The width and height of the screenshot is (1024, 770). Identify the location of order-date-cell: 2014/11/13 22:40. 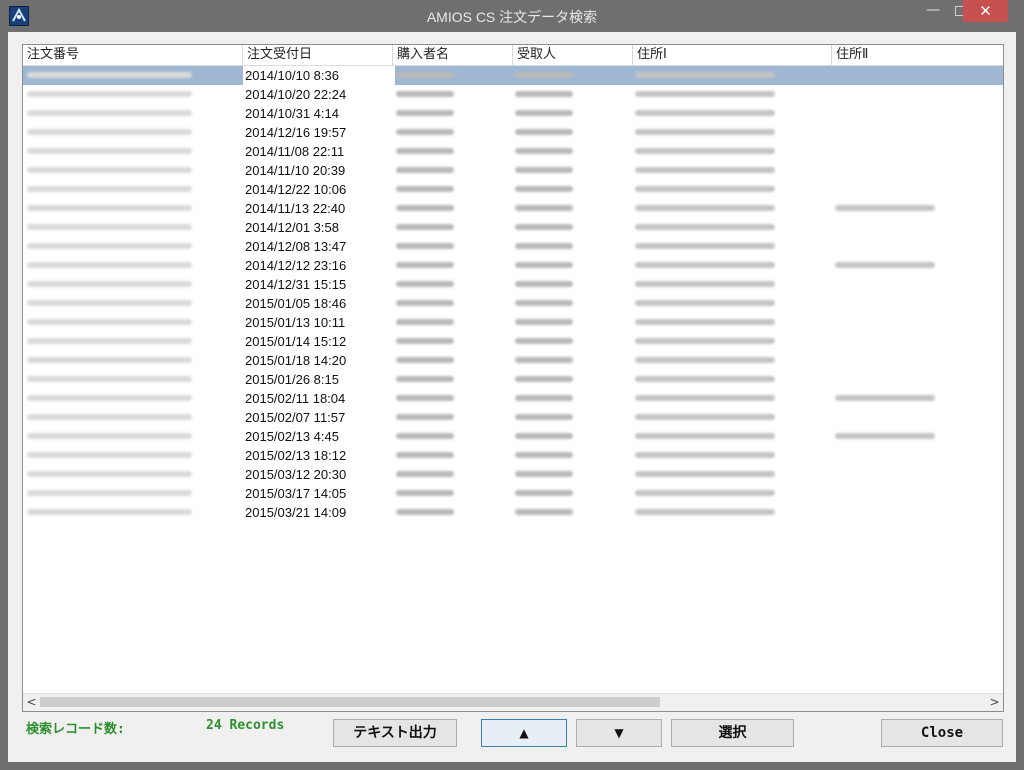
(319, 208).